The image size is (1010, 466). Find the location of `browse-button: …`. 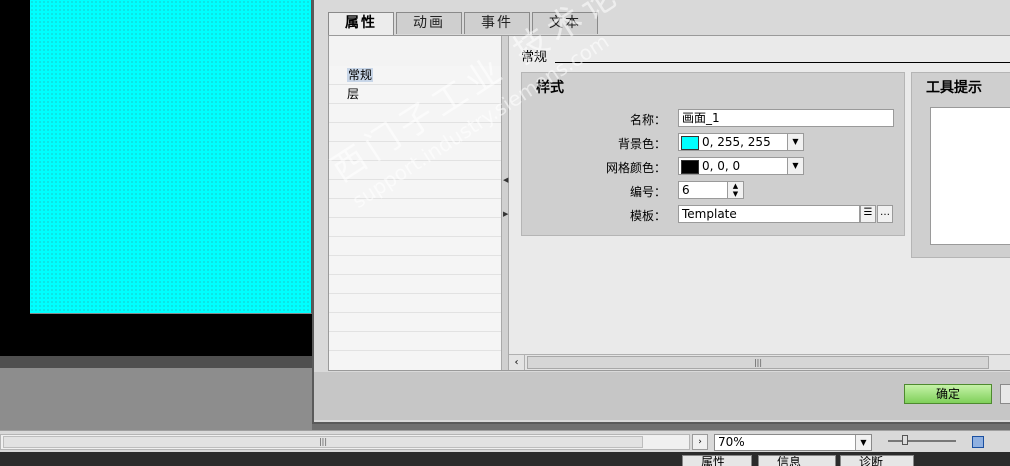

browse-button: … is located at coordinates (885, 214).